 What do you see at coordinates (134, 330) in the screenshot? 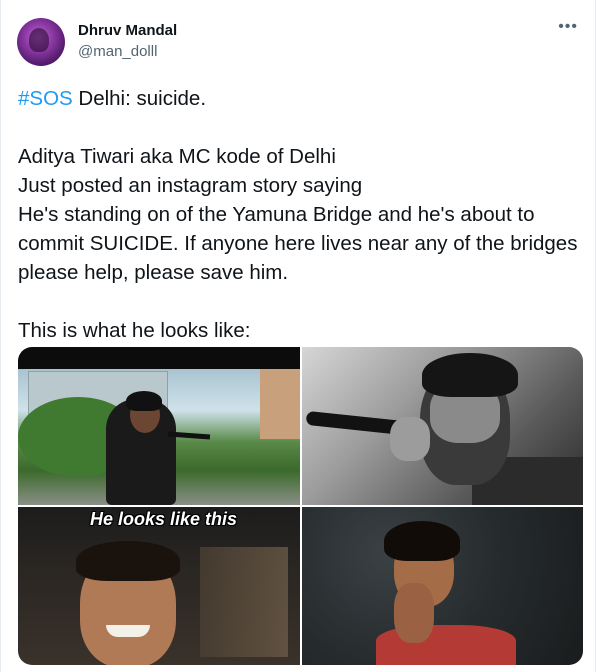
I see `tweet-line: This is what he looks like:` at bounding box center [134, 330].